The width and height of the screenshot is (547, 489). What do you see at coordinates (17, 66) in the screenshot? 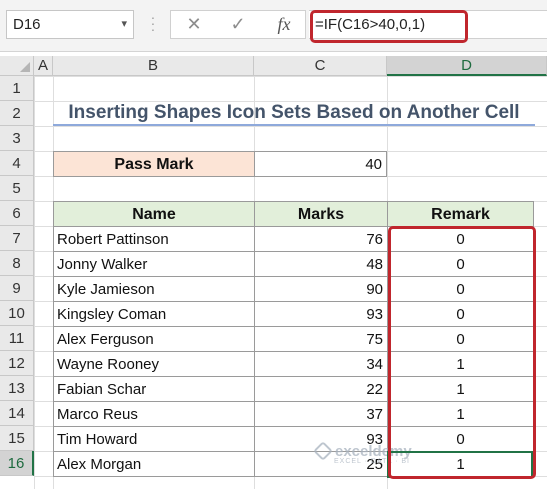
I see `select-all-corner` at bounding box center [17, 66].